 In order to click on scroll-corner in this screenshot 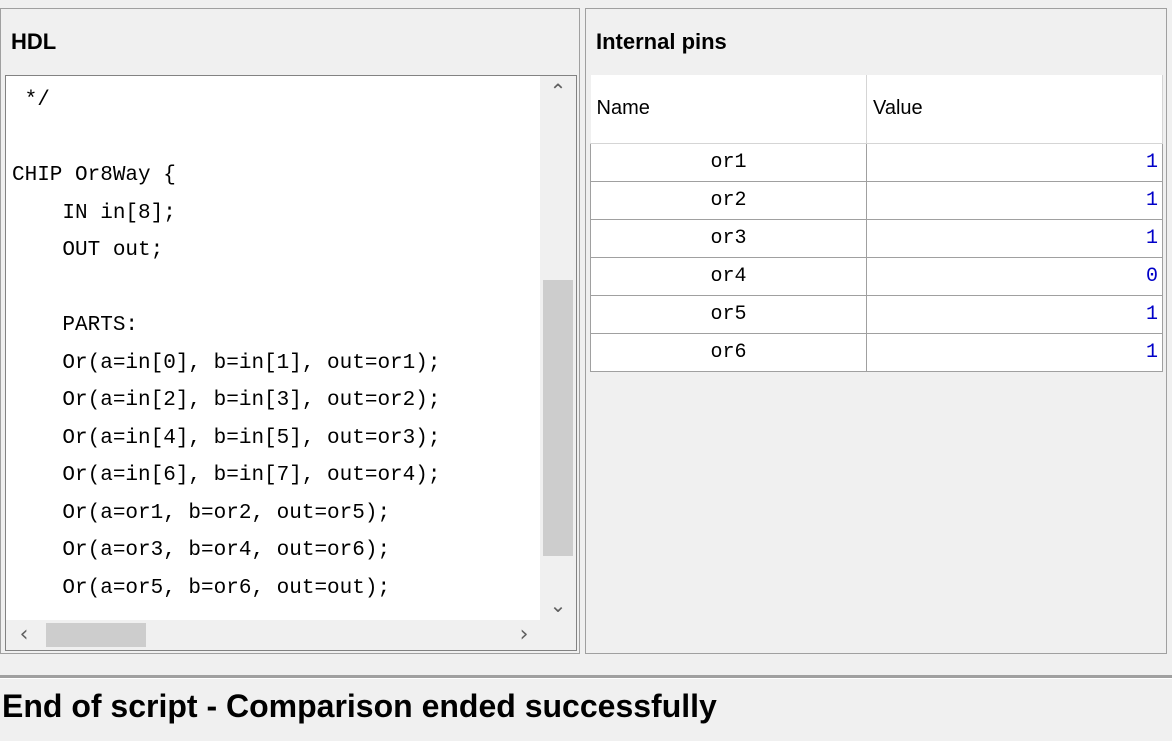, I will do `click(558, 635)`.